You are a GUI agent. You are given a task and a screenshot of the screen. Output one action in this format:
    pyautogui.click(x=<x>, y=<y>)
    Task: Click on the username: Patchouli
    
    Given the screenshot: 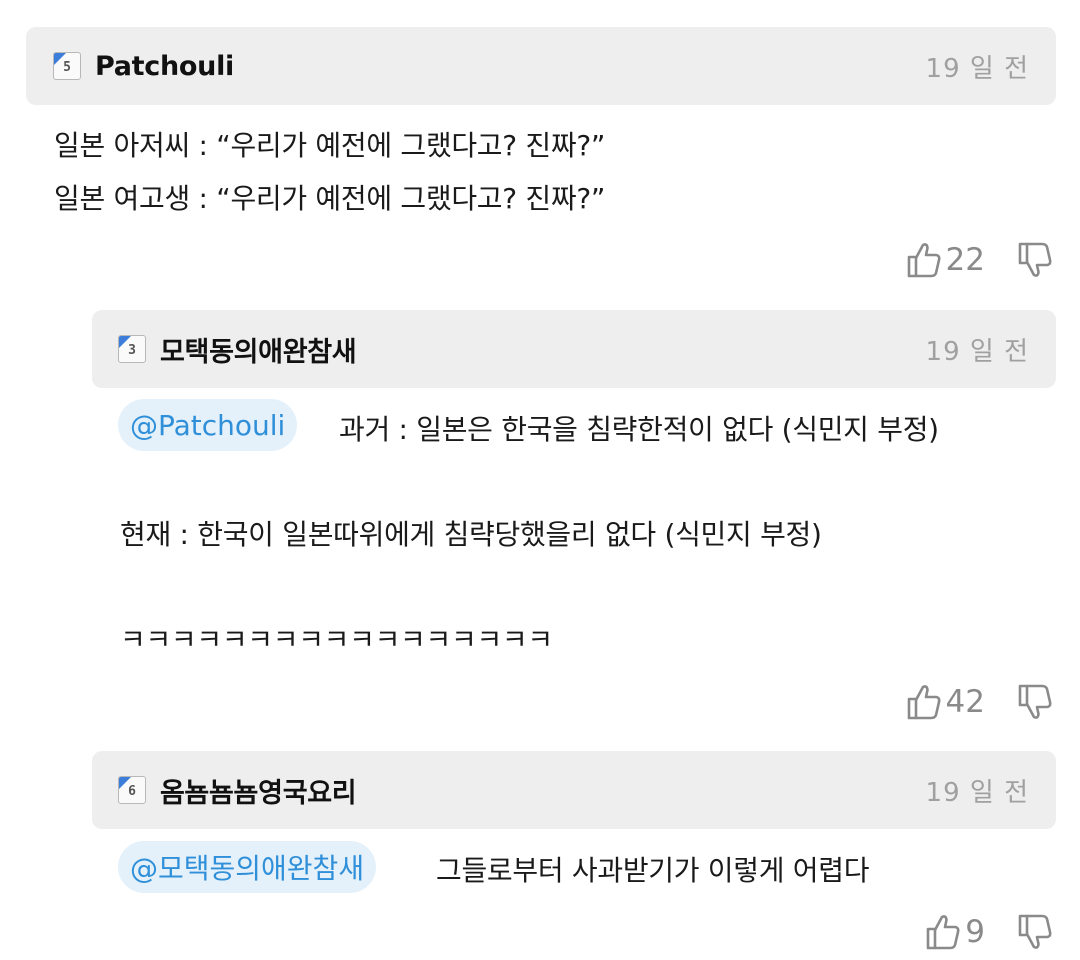 What is the action you would take?
    pyautogui.click(x=164, y=66)
    